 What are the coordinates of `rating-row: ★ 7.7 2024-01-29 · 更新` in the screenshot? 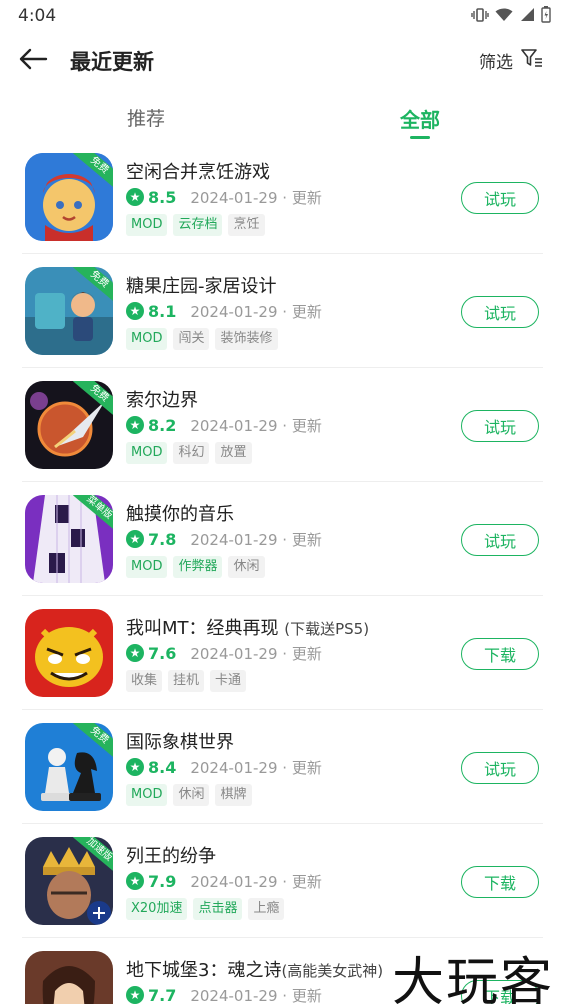 It's located at (224, 994).